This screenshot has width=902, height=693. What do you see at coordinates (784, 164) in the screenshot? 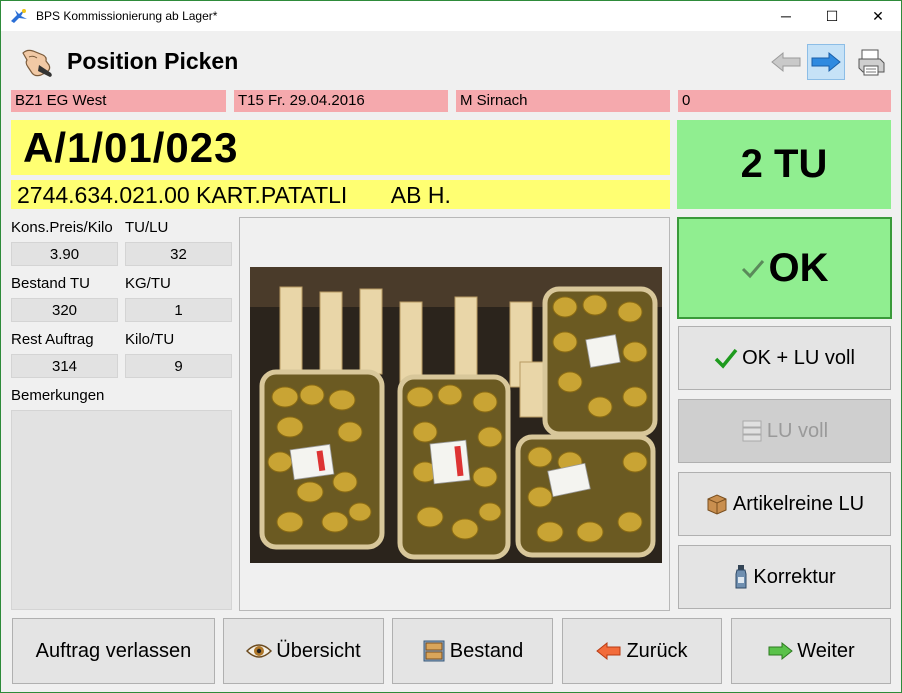
I see `quantity-display: 2 TU` at bounding box center [784, 164].